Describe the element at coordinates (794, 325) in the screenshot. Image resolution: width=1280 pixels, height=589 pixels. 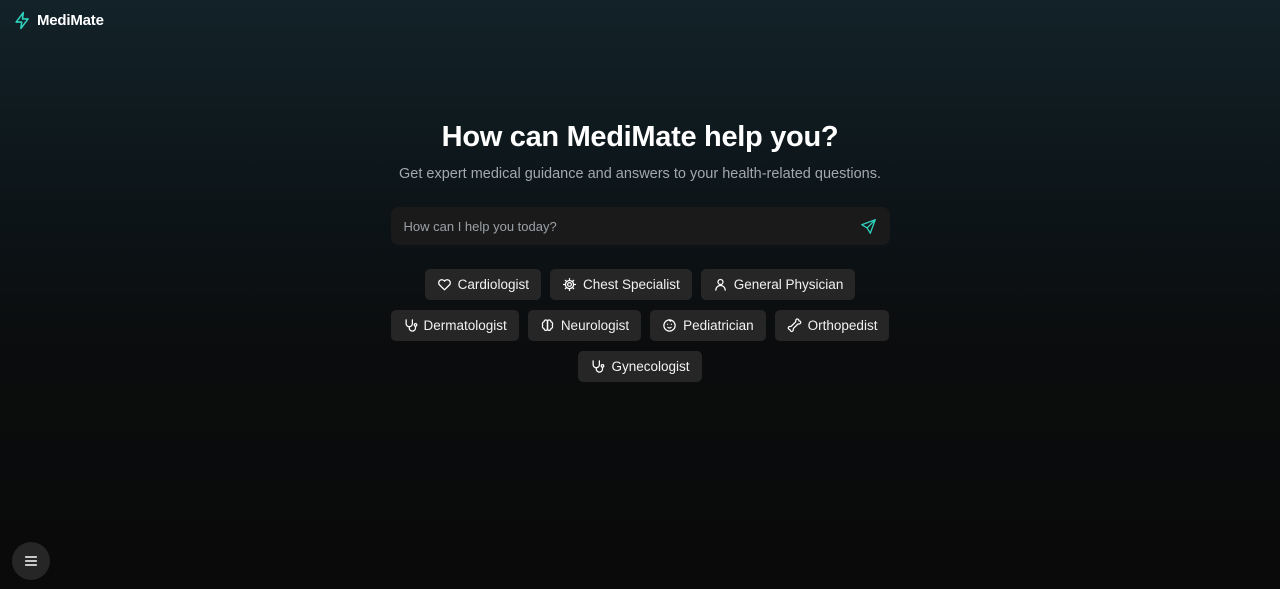
I see `bone-icon` at that location.